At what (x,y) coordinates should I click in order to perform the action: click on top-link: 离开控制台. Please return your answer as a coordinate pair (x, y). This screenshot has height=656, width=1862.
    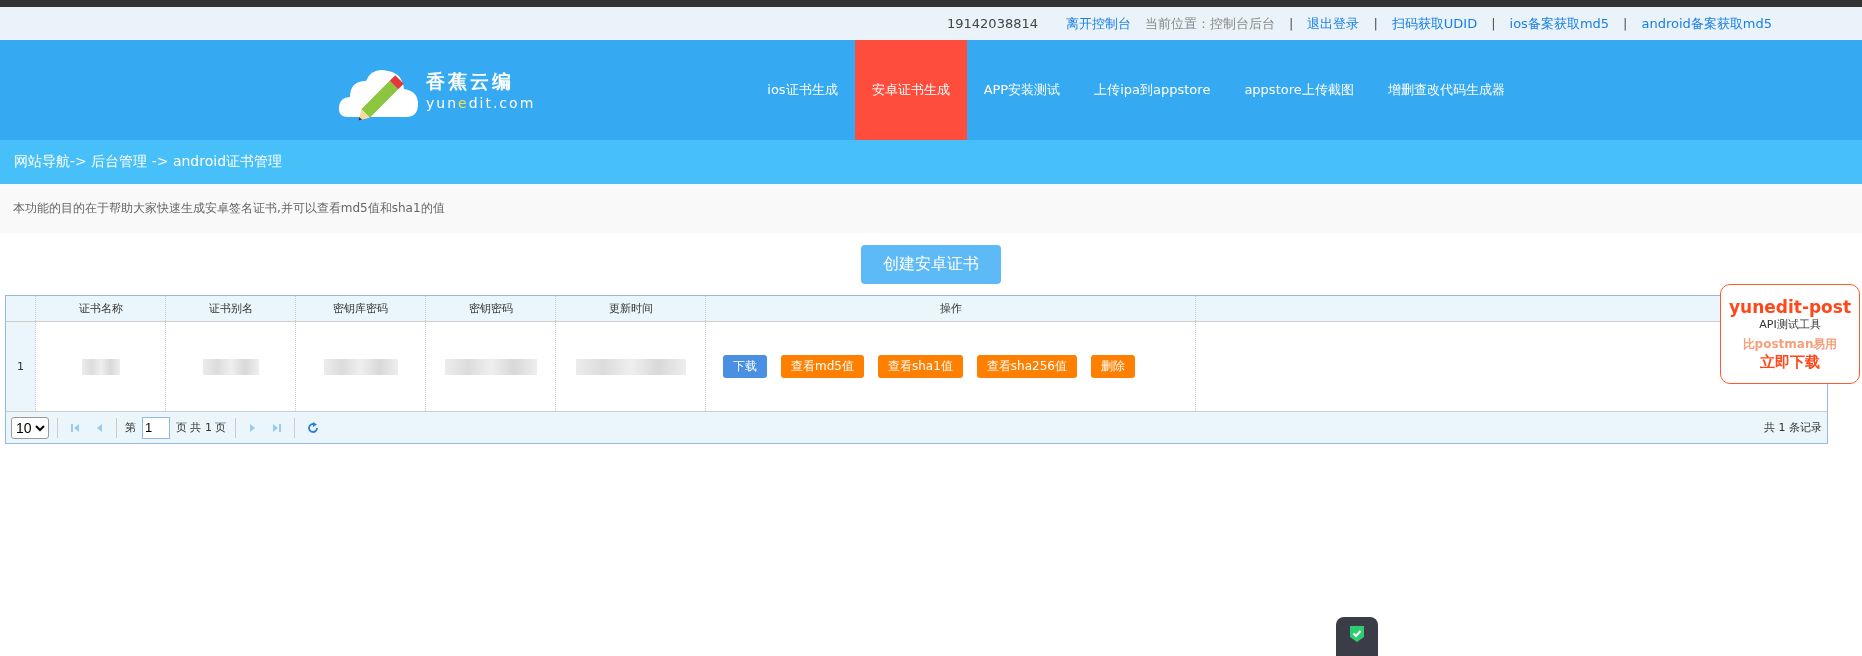
    Looking at the image, I should click on (1098, 23).